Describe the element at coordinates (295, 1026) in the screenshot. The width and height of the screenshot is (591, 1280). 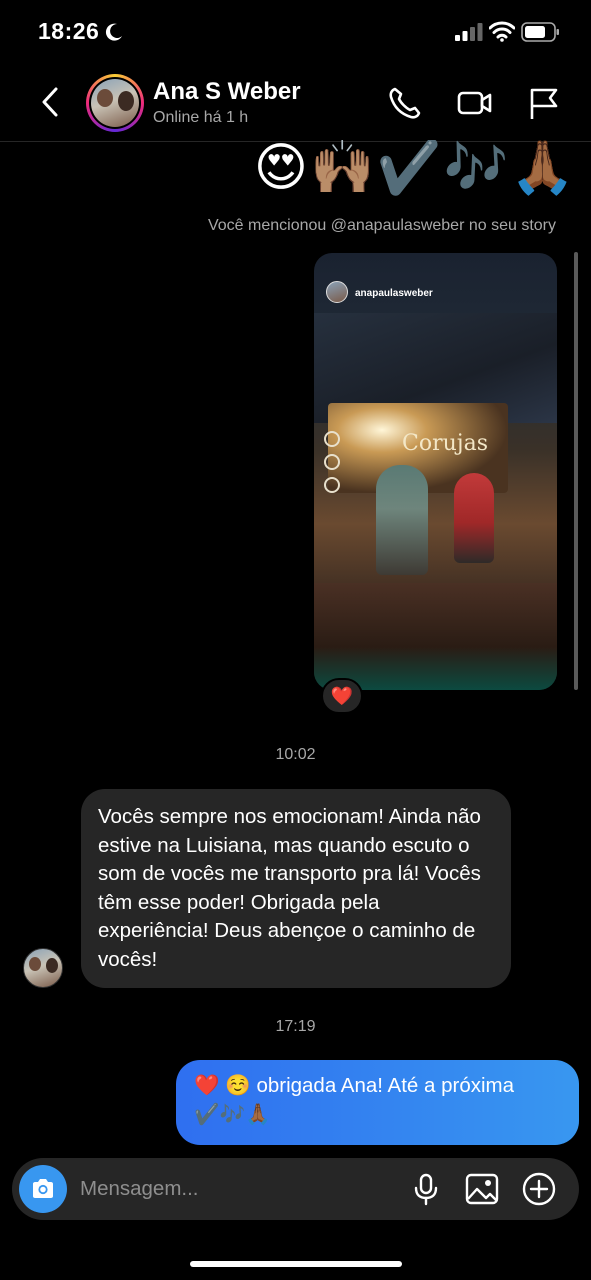
I see `message-timestamp: 17:19` at that location.